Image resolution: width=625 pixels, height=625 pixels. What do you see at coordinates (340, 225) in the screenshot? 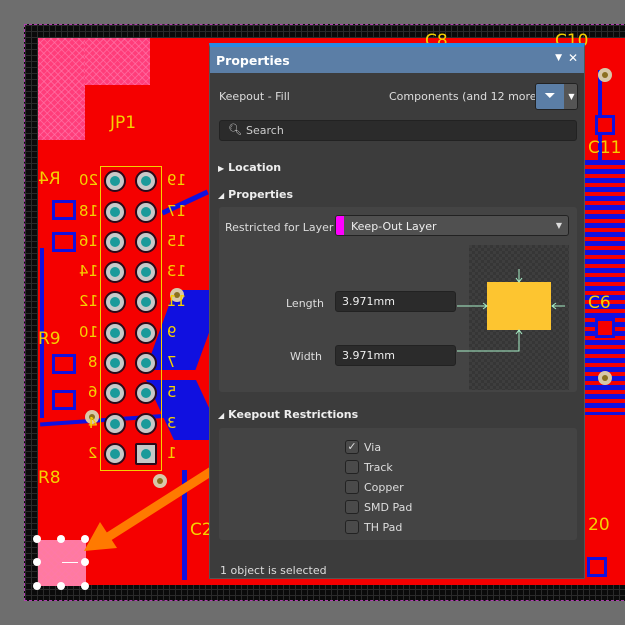
I see `layer-color-swatch` at bounding box center [340, 225].